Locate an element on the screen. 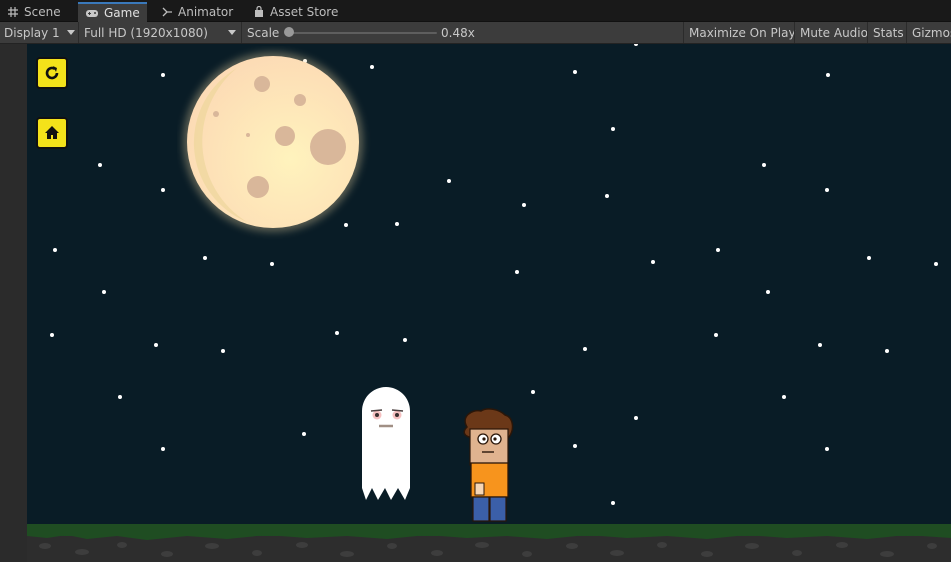 The height and width of the screenshot is (562, 951). tab-asset-store: Asset Store is located at coordinates (295, 12).